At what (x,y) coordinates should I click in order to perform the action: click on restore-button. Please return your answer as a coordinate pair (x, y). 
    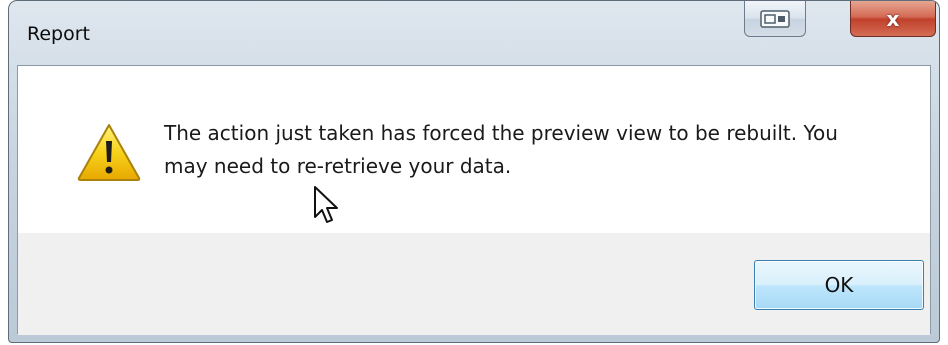
    Looking at the image, I should click on (775, 19).